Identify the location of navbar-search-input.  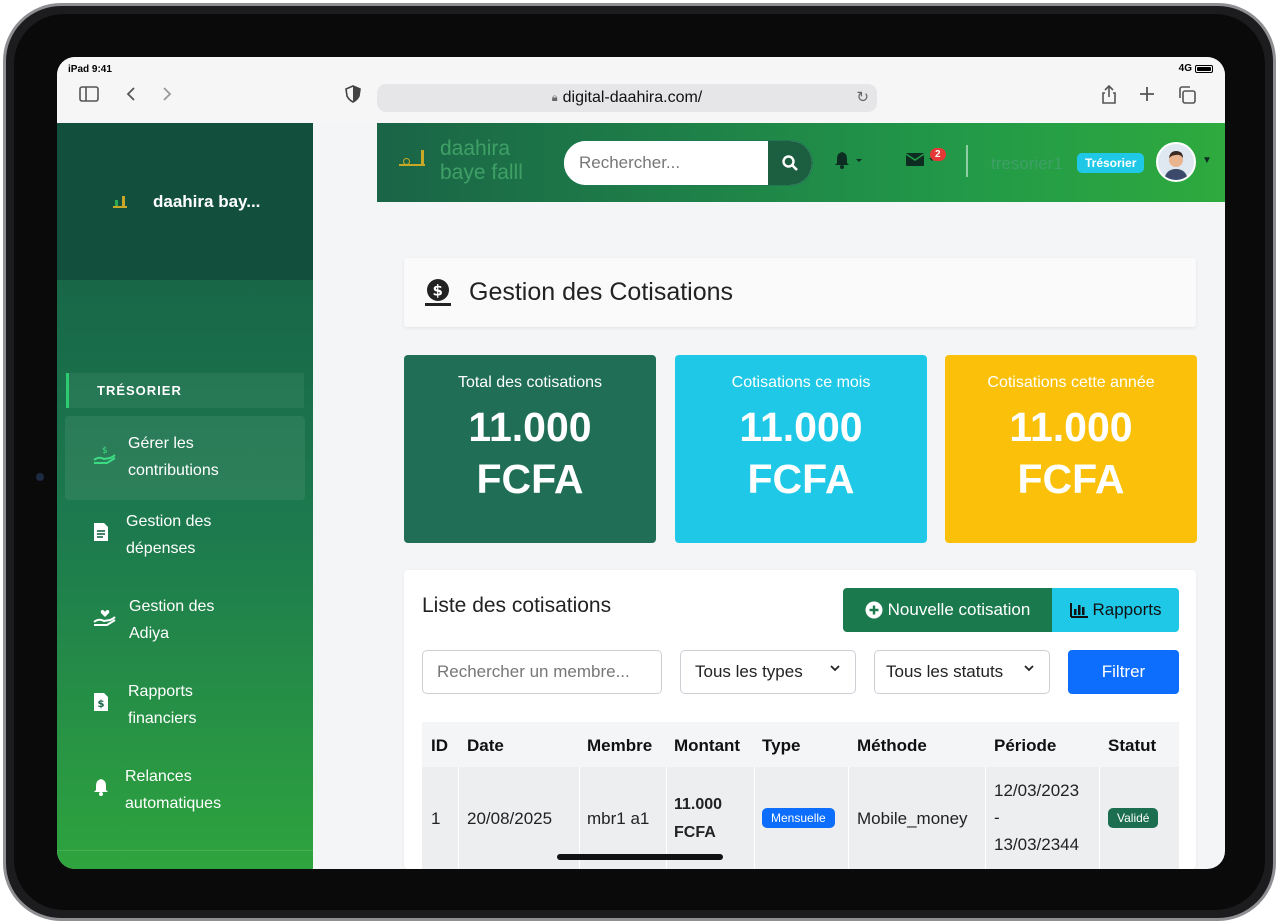
(665, 163).